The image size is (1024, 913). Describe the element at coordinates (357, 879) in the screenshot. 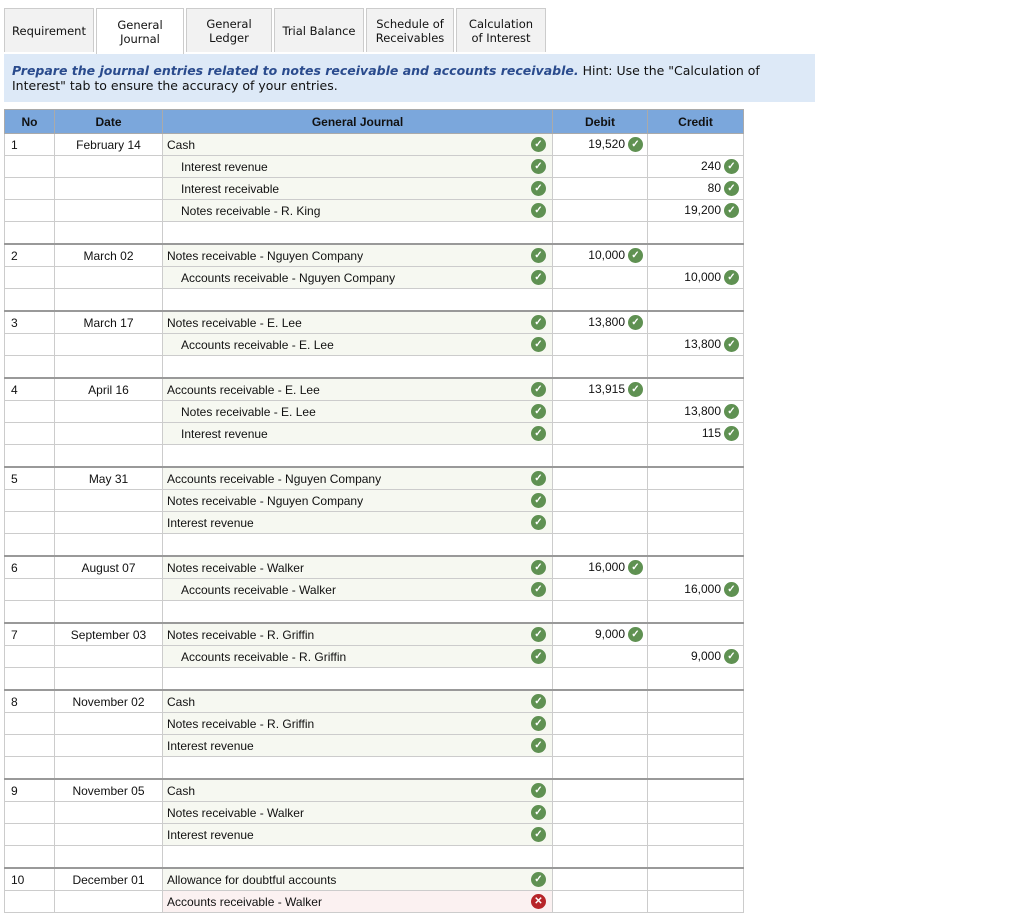

I see `account-field: Allowance for doubtful accounts ✓` at that location.